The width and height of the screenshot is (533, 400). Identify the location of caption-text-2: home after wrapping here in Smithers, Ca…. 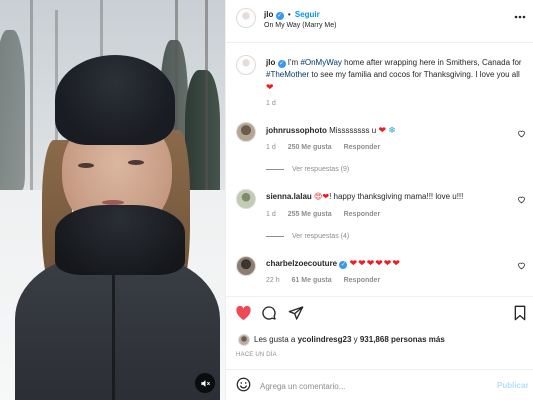
(431, 62).